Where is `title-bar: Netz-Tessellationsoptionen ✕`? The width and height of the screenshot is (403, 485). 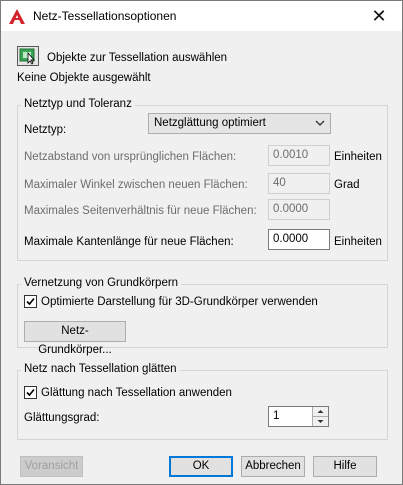
title-bar: Netz-Tessellationsoptionen ✕ is located at coordinates (201, 16).